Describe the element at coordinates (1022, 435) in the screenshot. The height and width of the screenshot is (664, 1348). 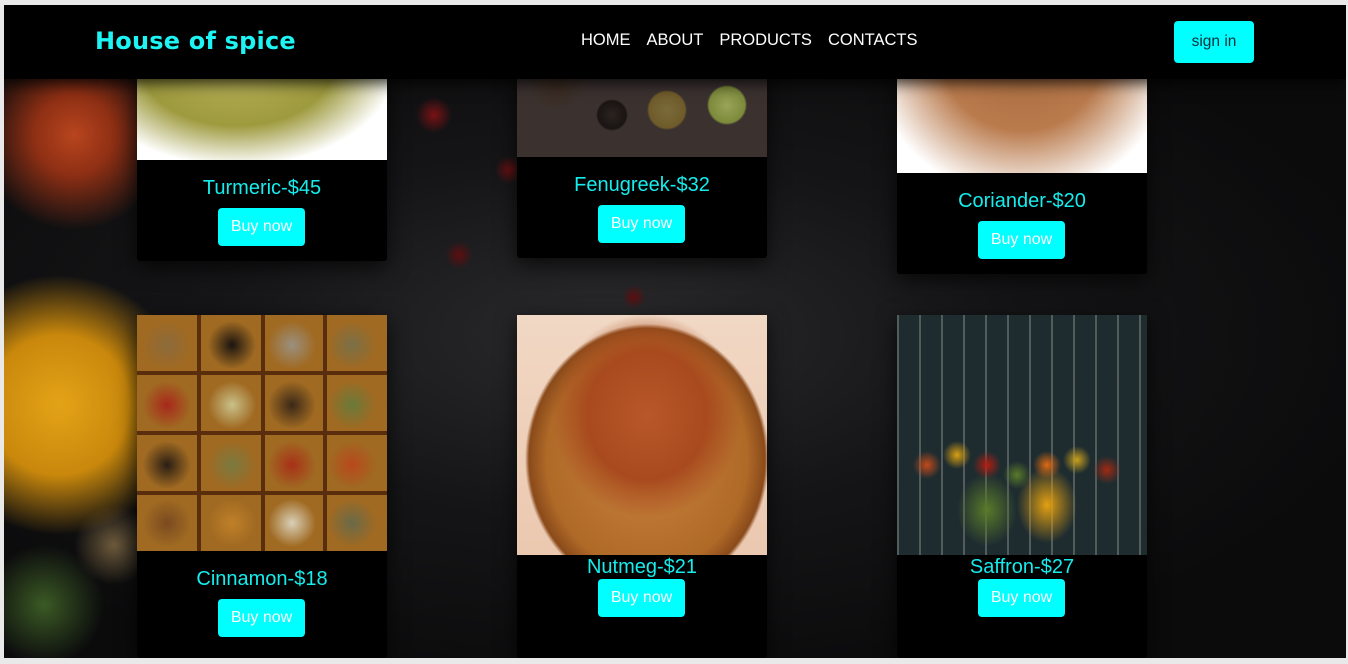
I see `saffron-image` at that location.